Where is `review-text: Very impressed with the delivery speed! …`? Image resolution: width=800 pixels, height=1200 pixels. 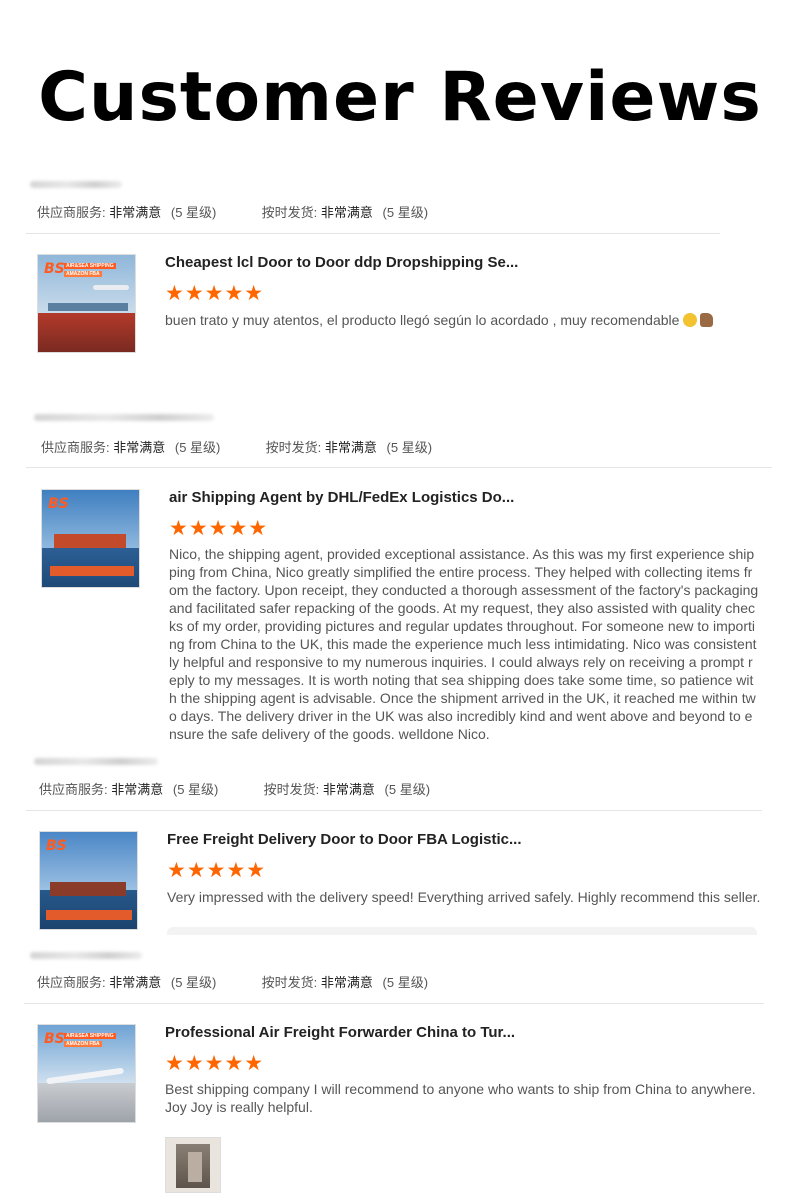
review-text: Very impressed with the delivery speed! … is located at coordinates (464, 897).